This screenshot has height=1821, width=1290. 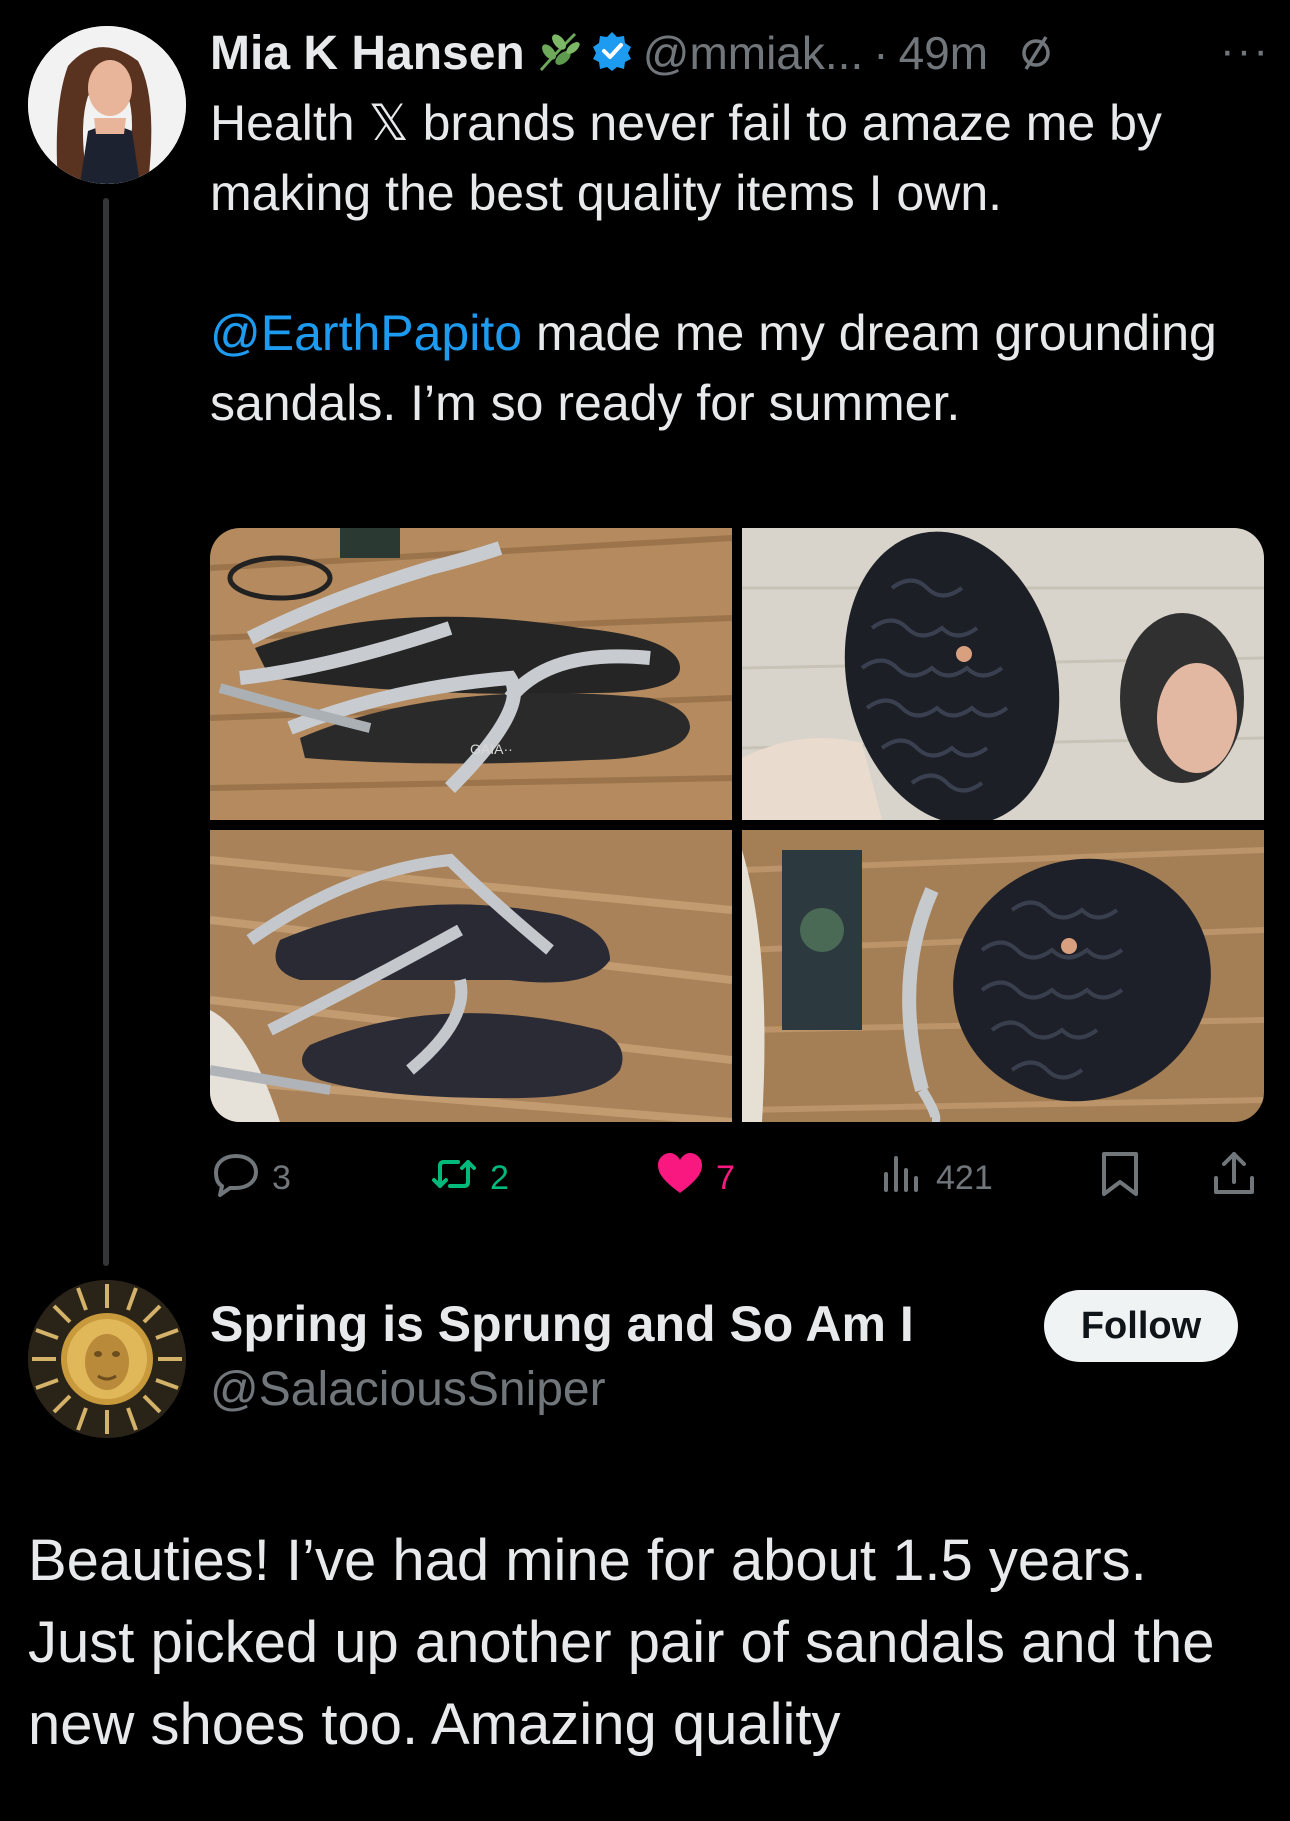 I want to click on text-segment: Health, so click(x=289, y=123).